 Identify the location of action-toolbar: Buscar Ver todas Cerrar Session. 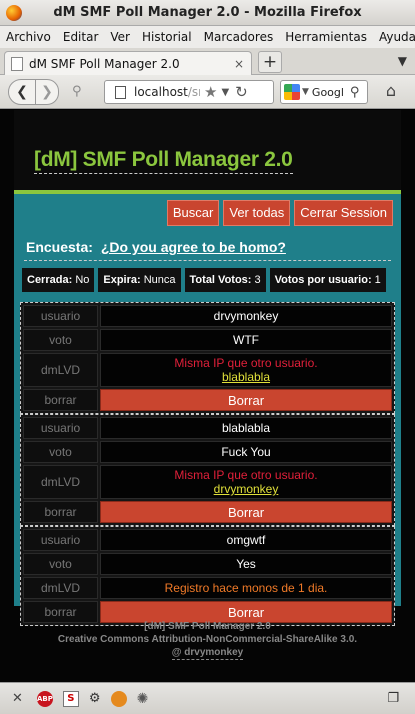
(279, 213).